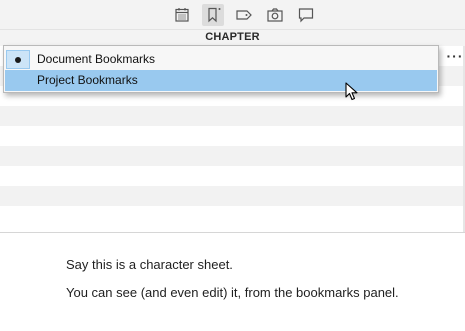 The width and height of the screenshot is (465, 331). What do you see at coordinates (87, 80) in the screenshot?
I see `menu-item-label: Project Bookmarks` at bounding box center [87, 80].